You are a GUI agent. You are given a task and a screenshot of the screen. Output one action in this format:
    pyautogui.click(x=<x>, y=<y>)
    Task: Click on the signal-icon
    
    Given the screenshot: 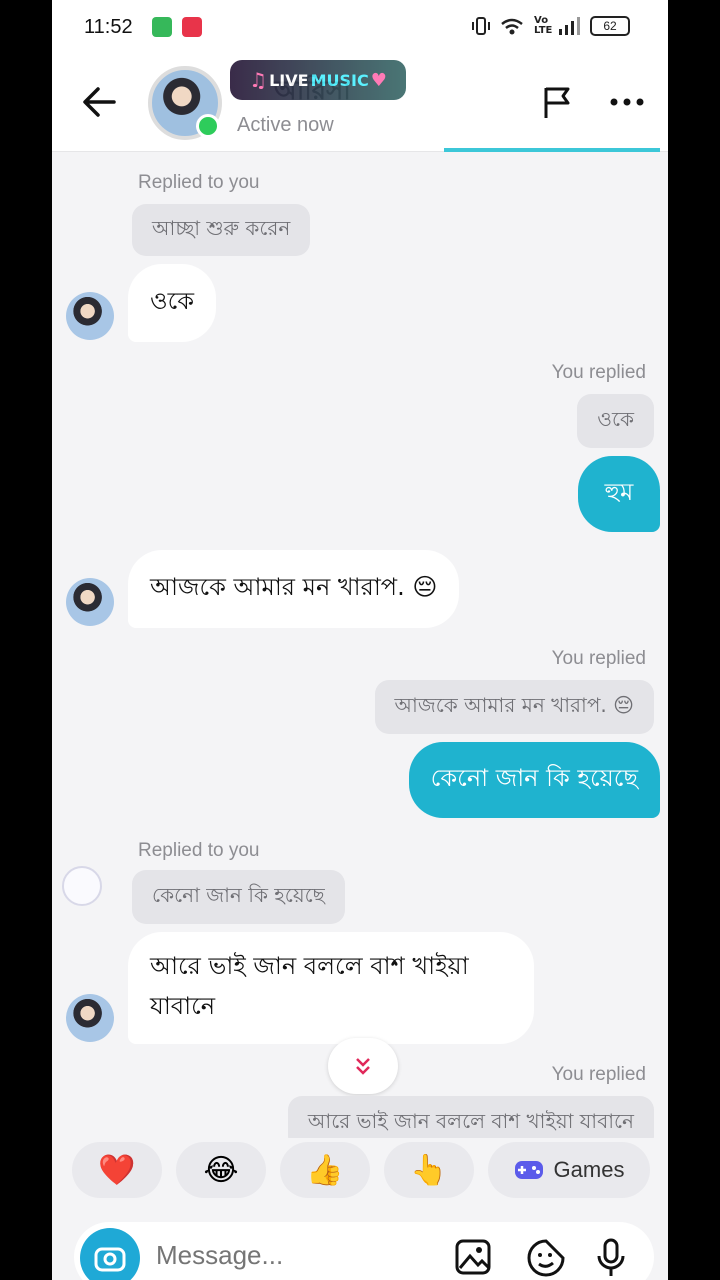 What is the action you would take?
    pyautogui.click(x=569, y=26)
    